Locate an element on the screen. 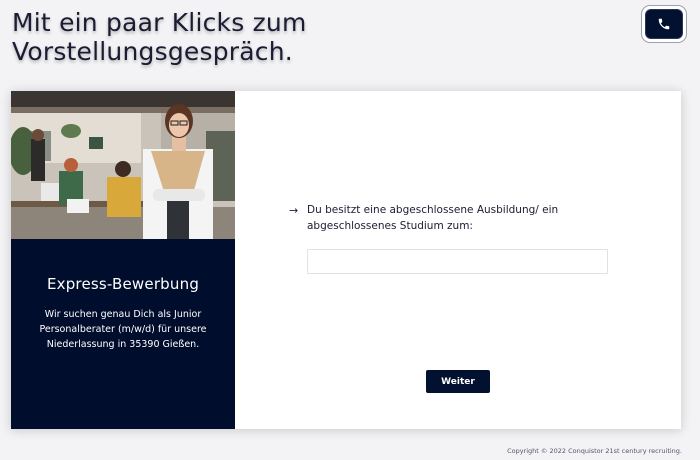 This screenshot has width=700, height=460. phone-button-inner is located at coordinates (664, 24).